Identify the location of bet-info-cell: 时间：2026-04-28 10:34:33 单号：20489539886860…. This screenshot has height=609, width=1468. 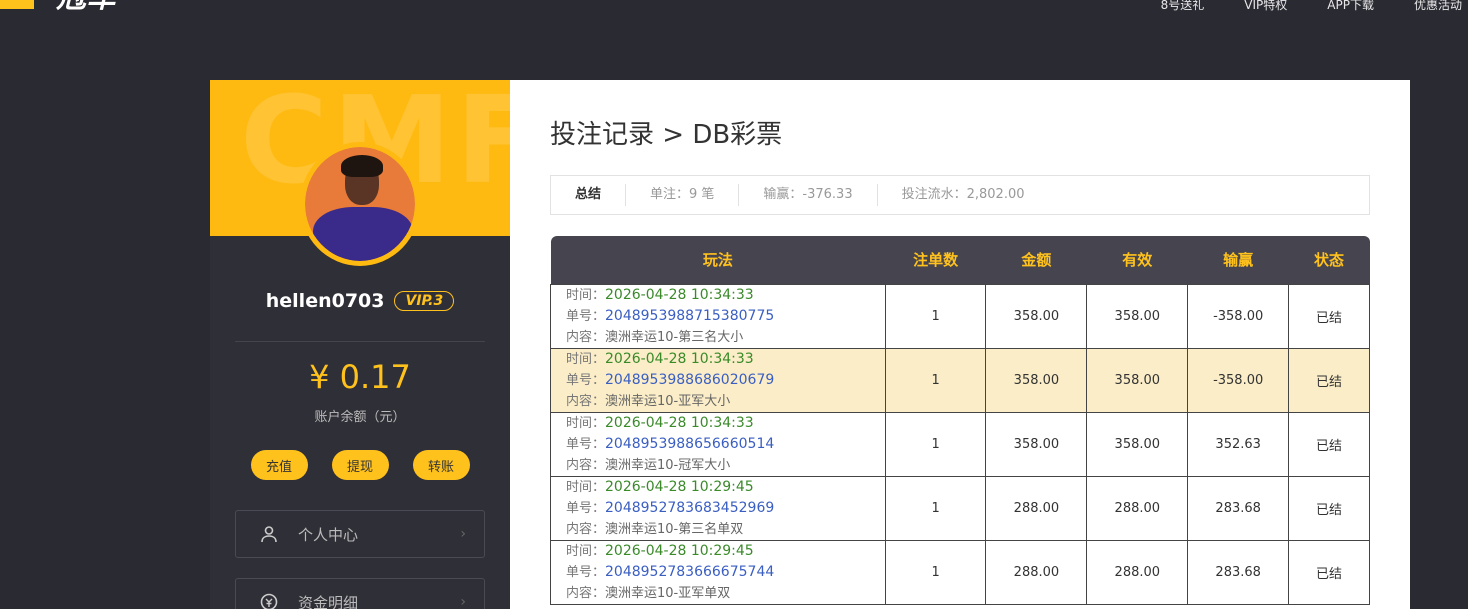
(718, 380).